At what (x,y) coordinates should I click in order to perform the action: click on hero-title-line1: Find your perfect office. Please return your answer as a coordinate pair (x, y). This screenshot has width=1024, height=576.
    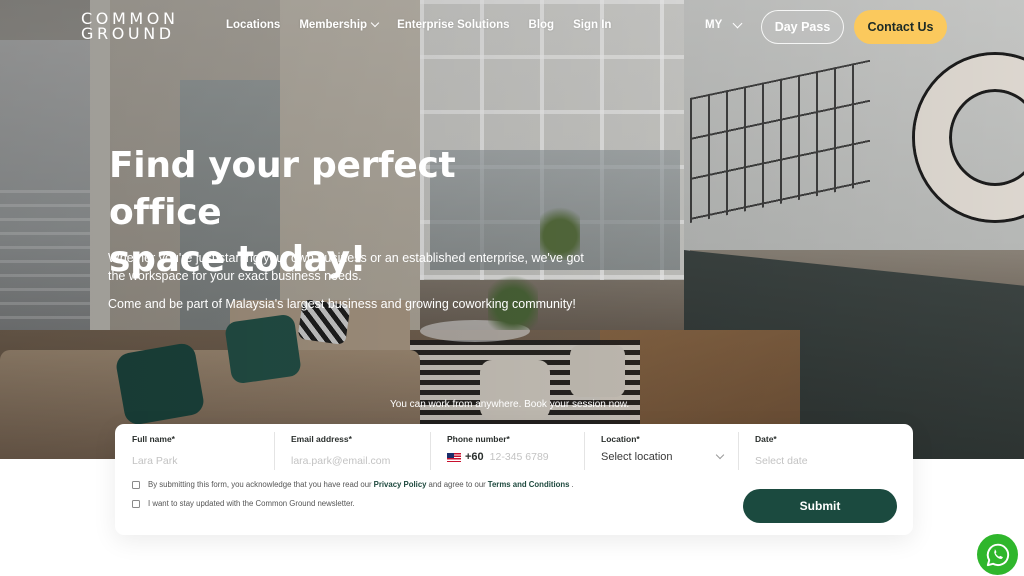
    Looking at the image, I should click on (282, 189).